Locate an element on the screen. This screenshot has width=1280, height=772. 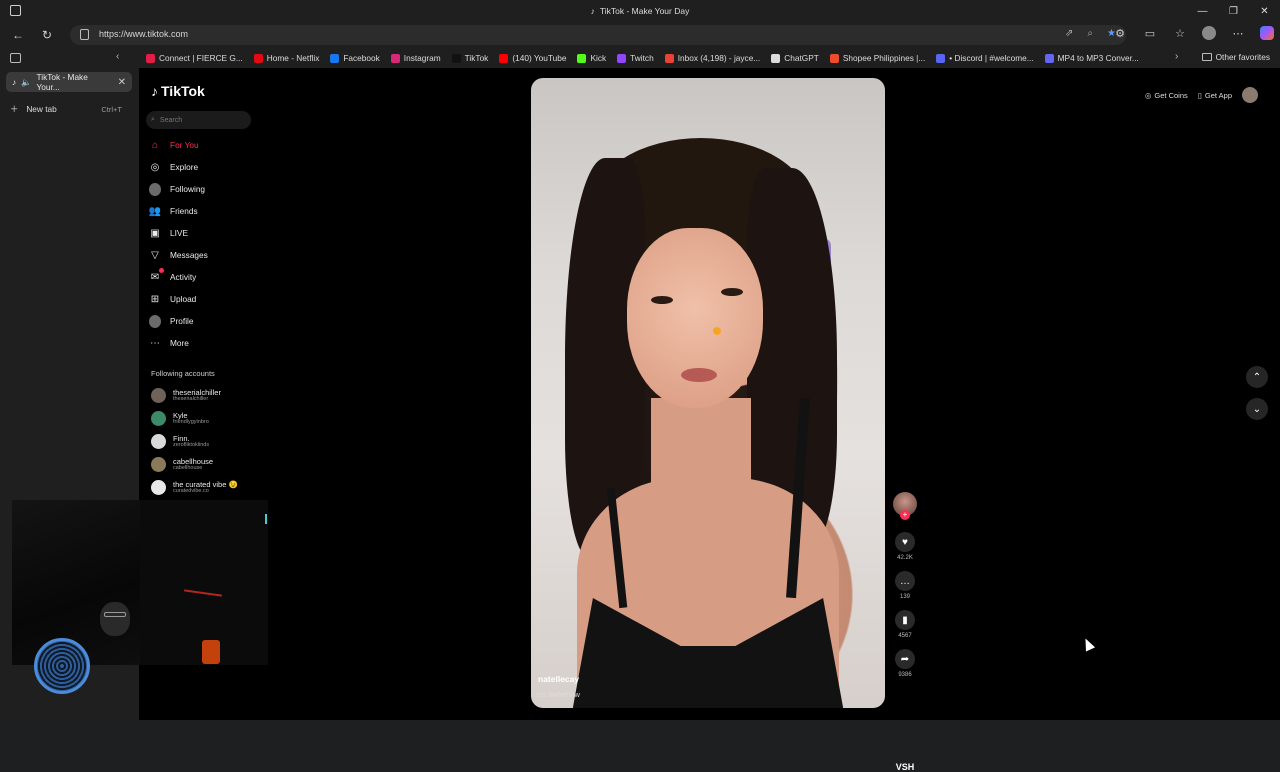
search-input: ⌕ Search is located at coordinates (198, 120).